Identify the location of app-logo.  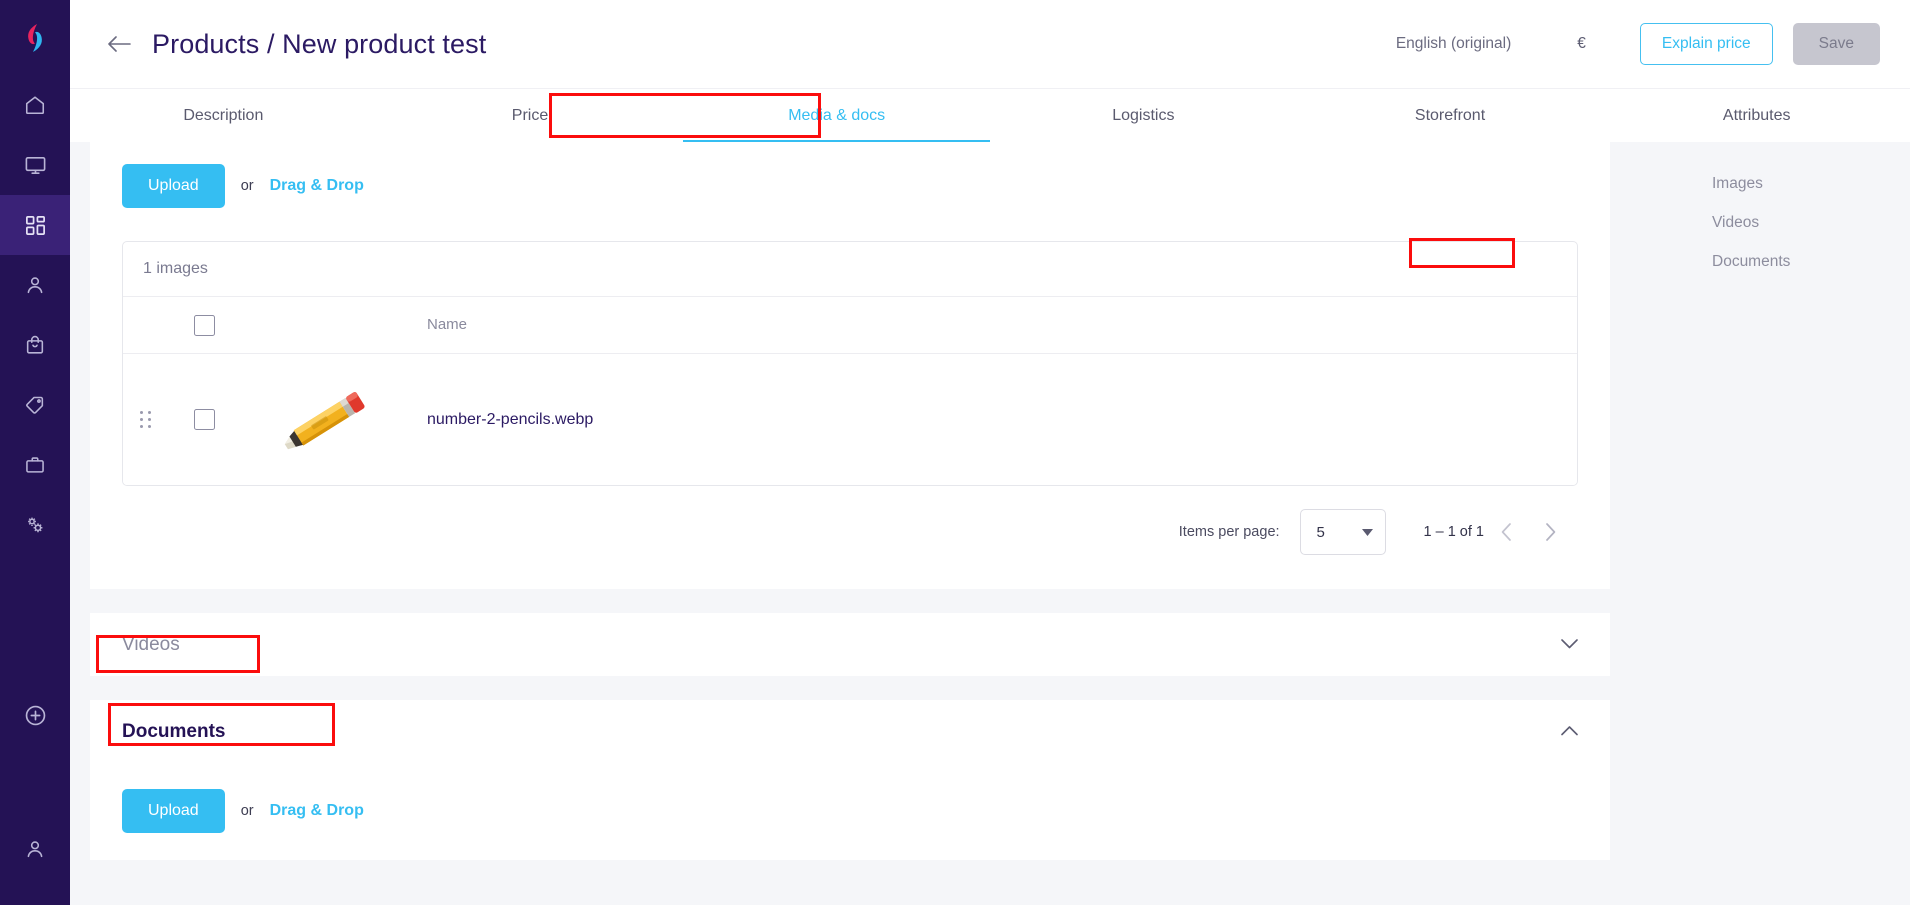
(35, 37).